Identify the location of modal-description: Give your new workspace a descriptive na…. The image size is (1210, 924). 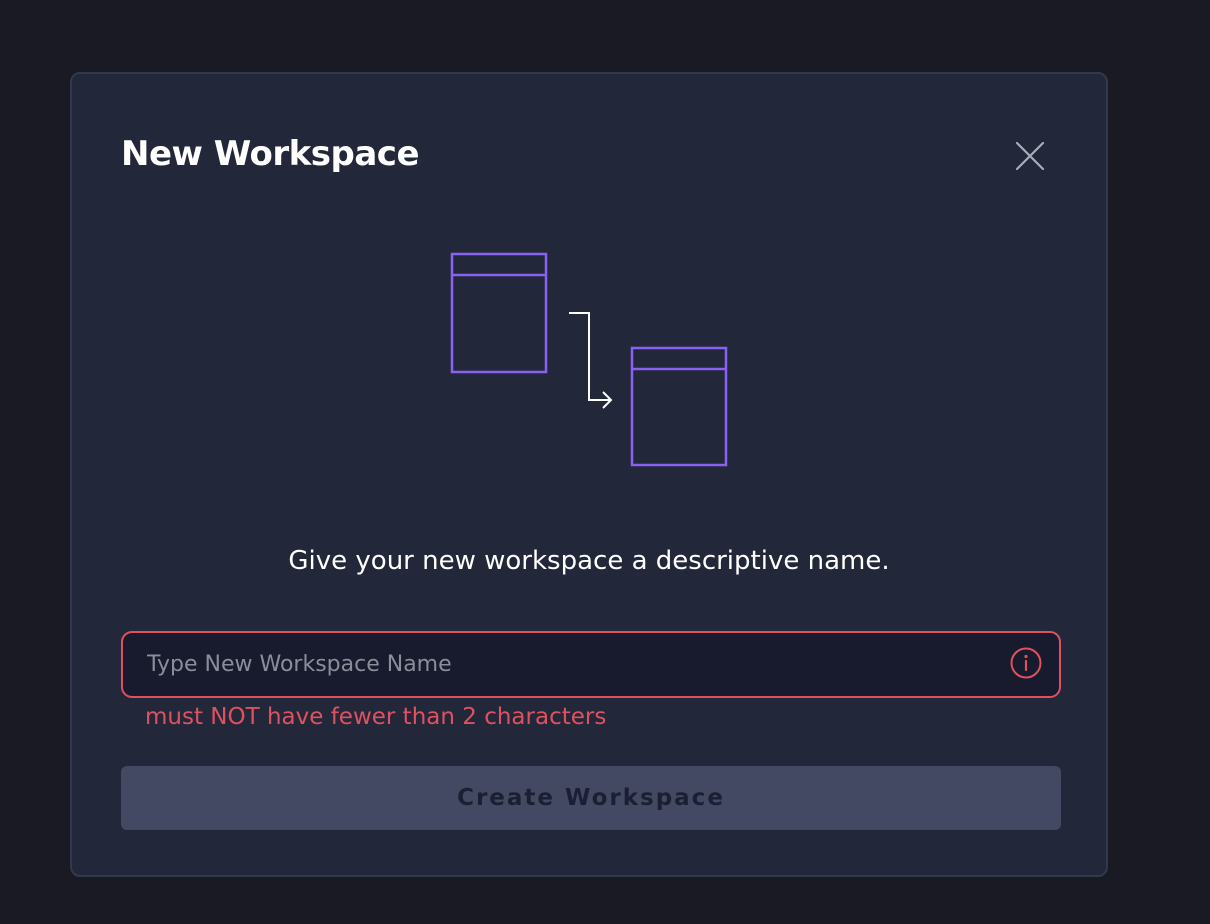
(589, 561).